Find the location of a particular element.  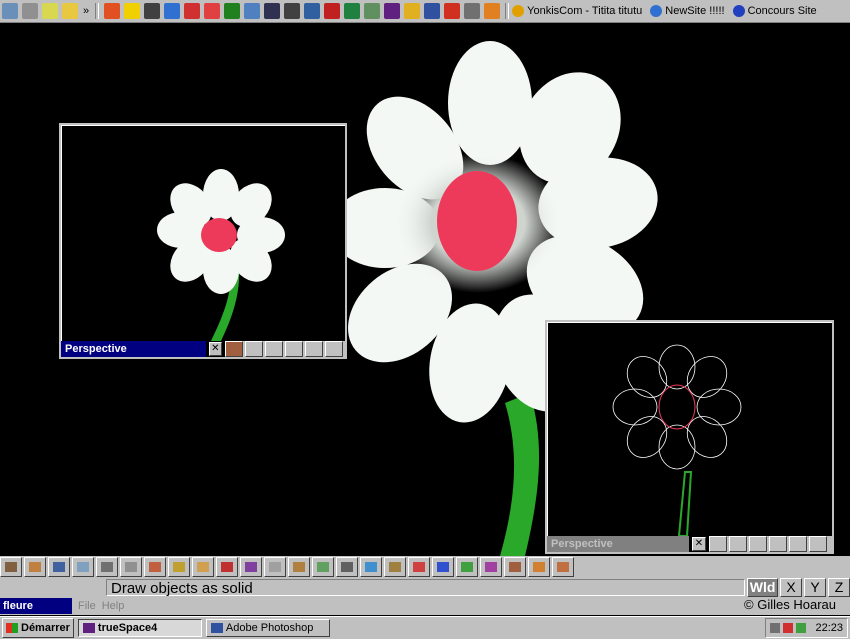

list-icon is located at coordinates (347, 567).